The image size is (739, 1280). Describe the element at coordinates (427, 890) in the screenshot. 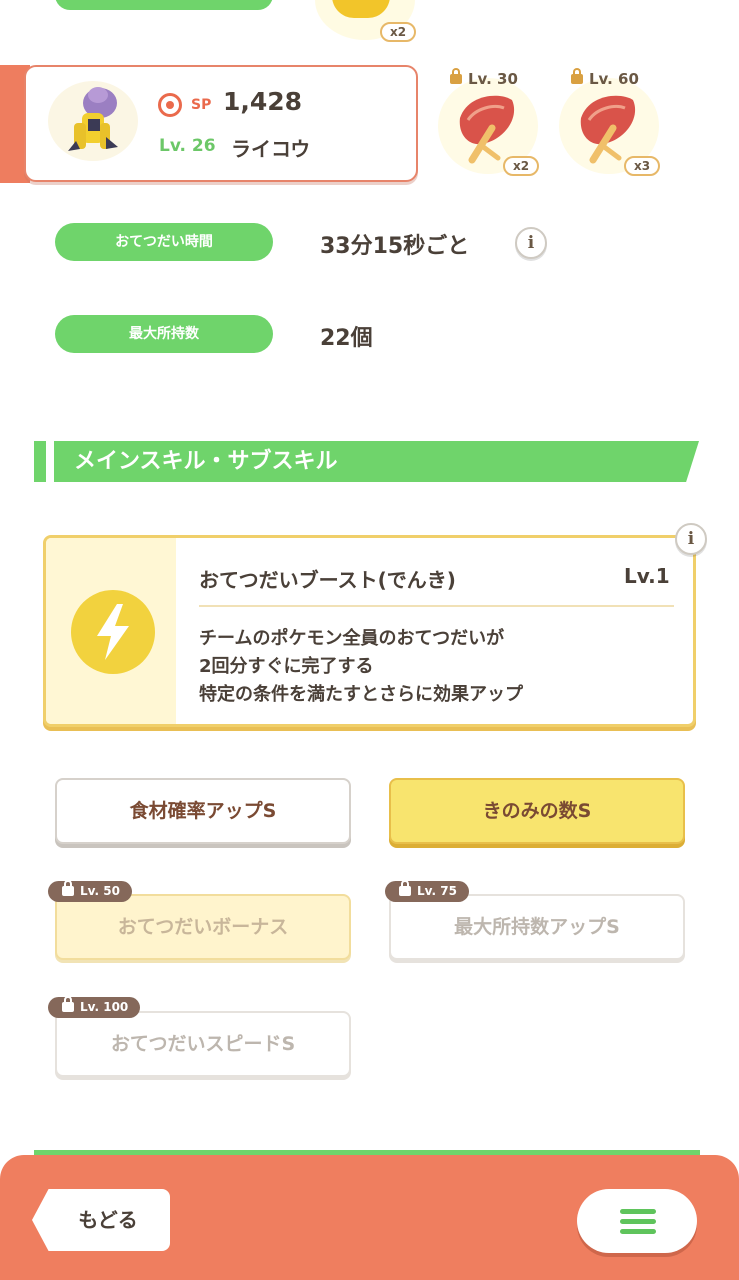

I see `subskill-lock-tag: Lv. 75` at that location.